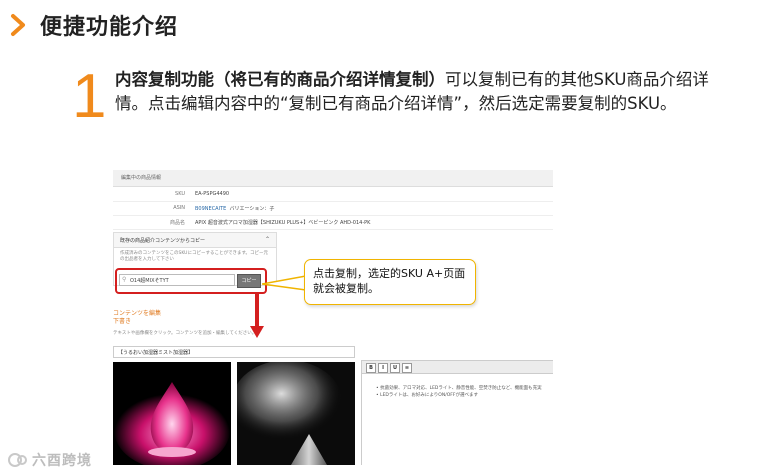 The image size is (765, 475). What do you see at coordinates (296, 413) in the screenshot?
I see `product-image-mist` at bounding box center [296, 413].